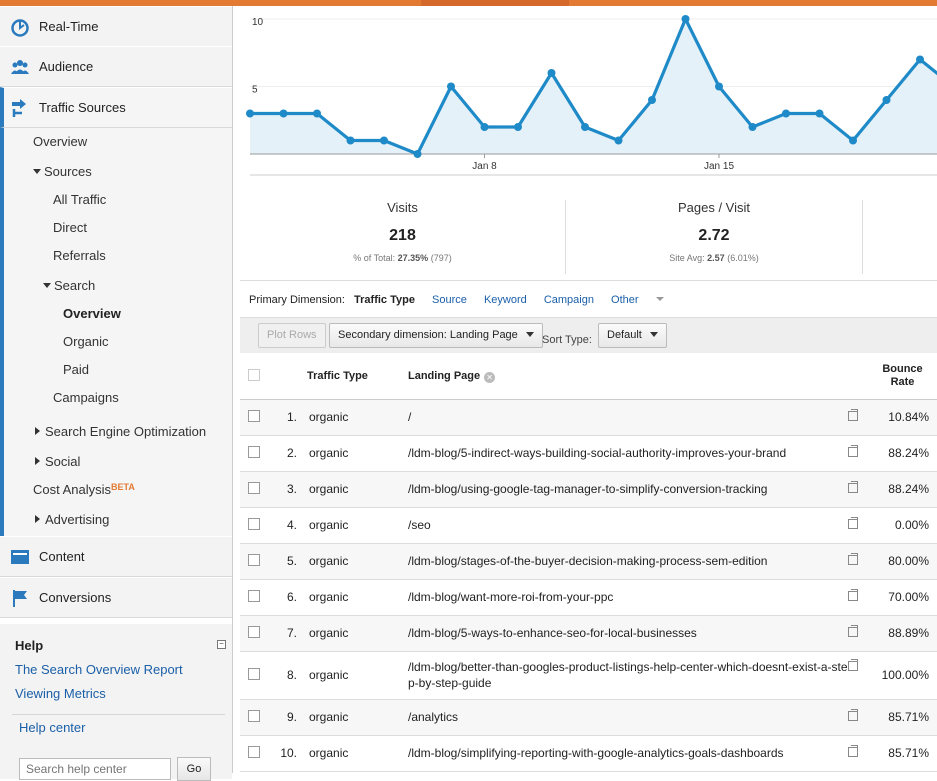  Describe the element at coordinates (902, 675) in the screenshot. I see `bounce-rate-cell: 100.00%` at that location.